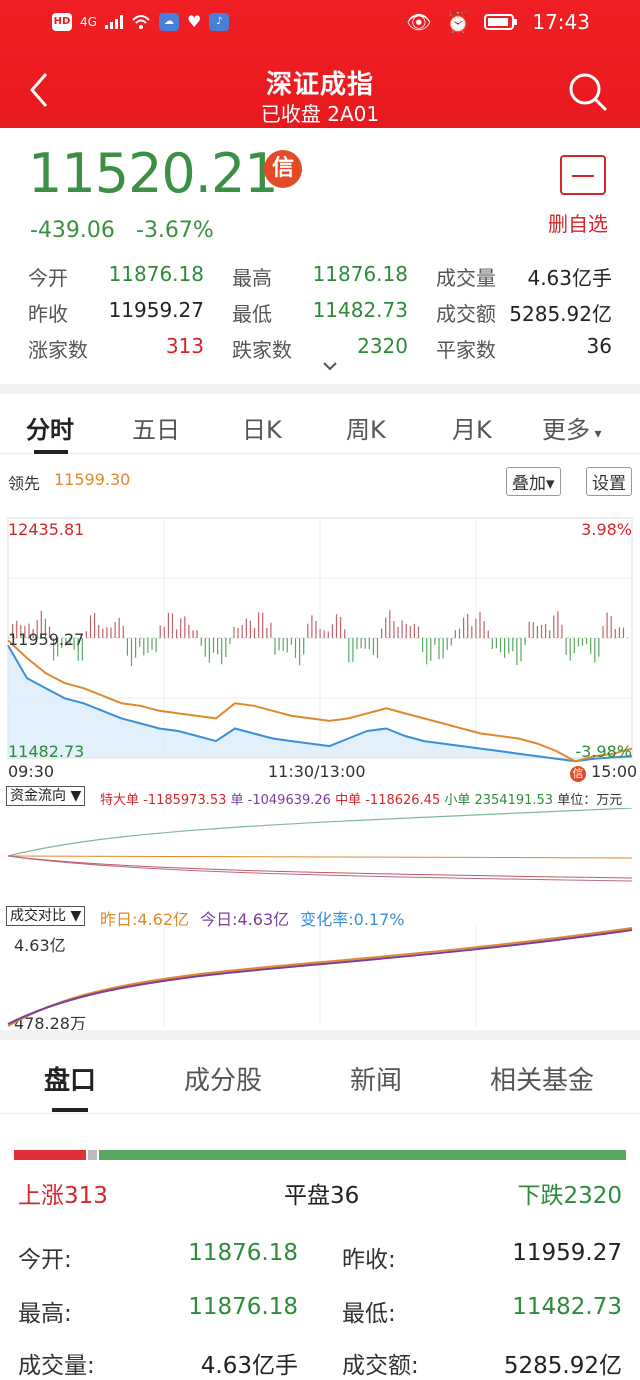  What do you see at coordinates (533, 481) in the screenshot?
I see `overlay-button: 叠加▾` at bounding box center [533, 481].